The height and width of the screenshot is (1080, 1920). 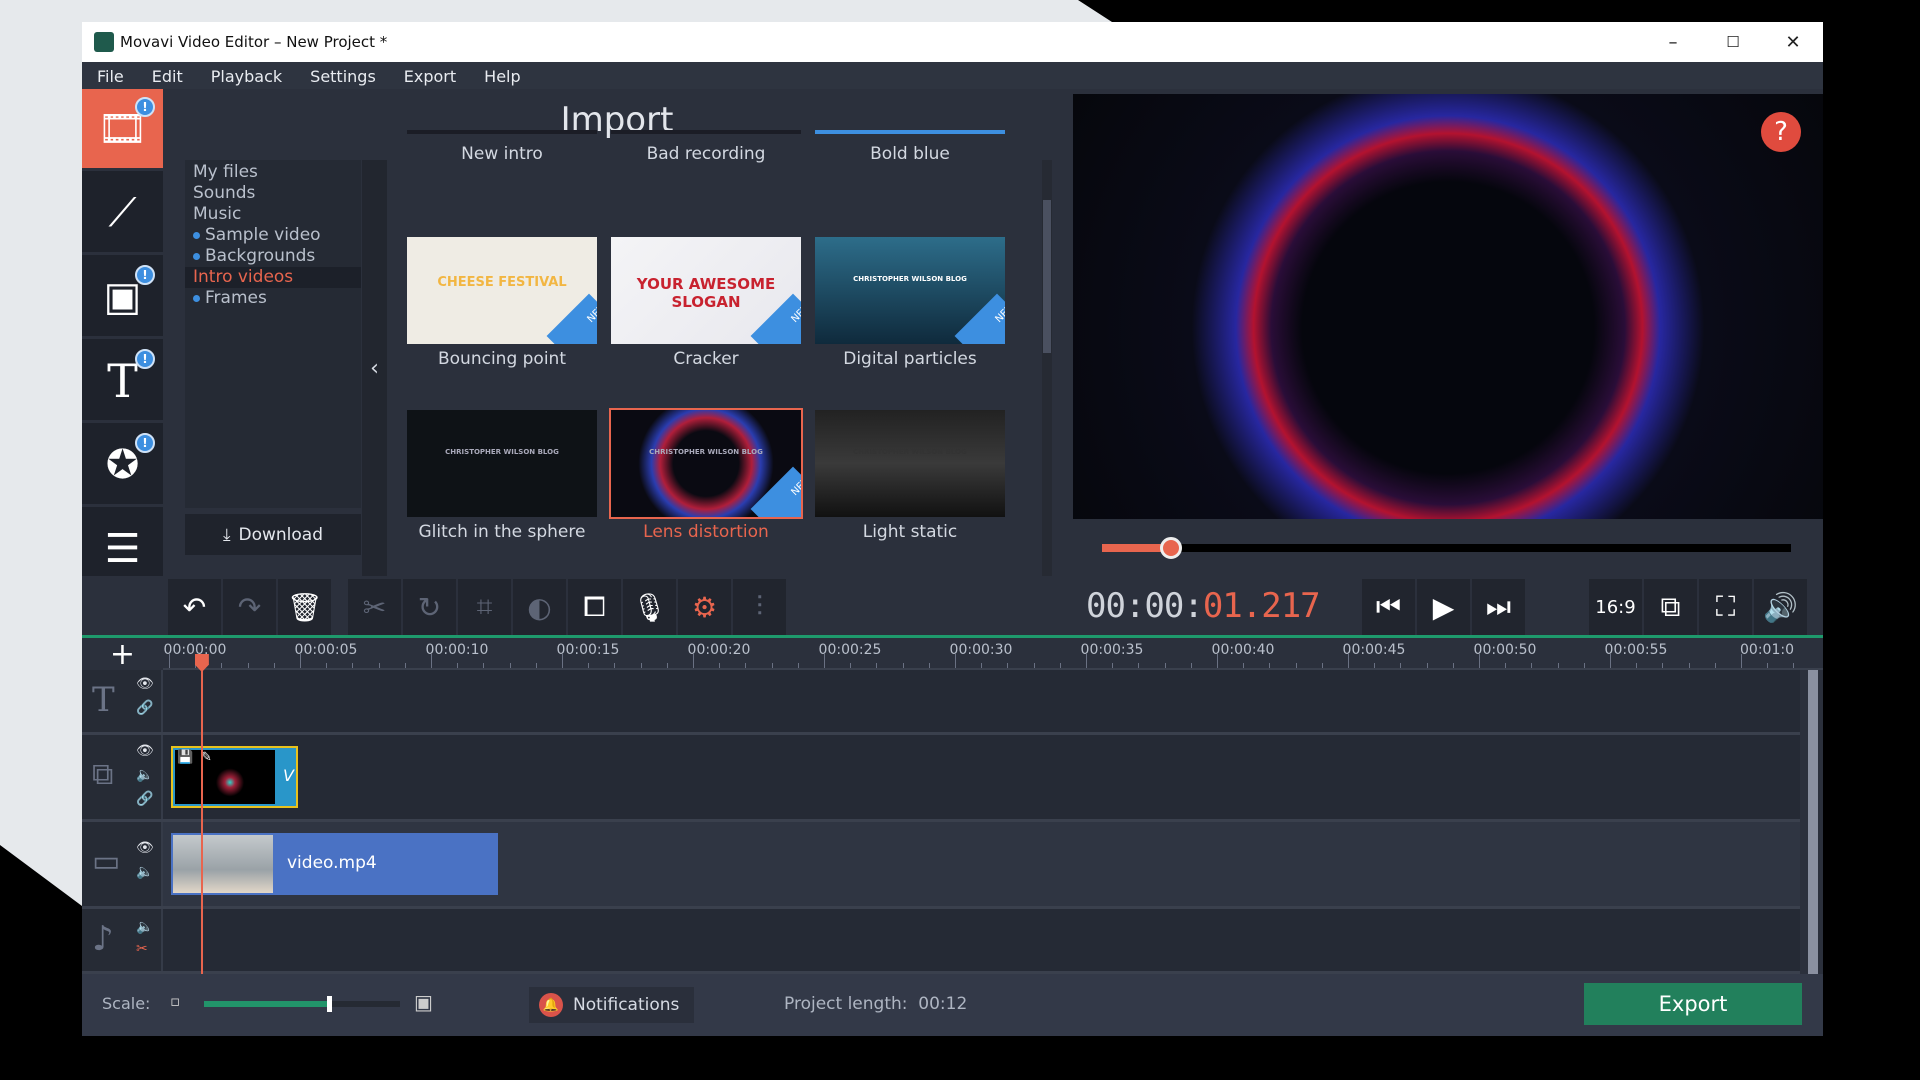 I want to click on play-icon: ▶, so click(x=1443, y=607).